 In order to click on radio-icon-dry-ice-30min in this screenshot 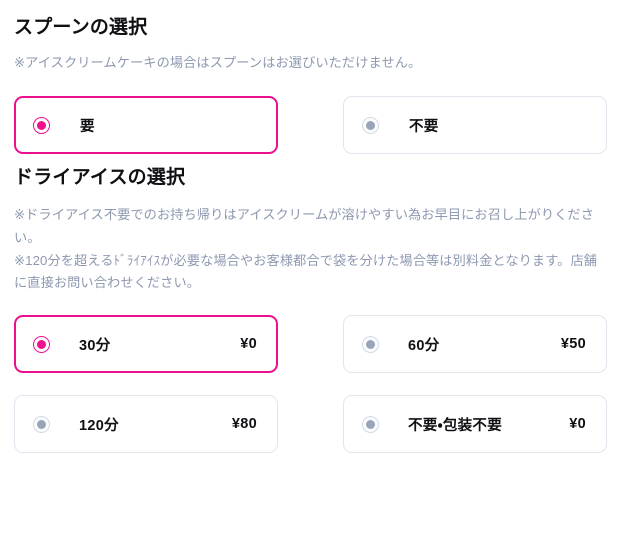, I will do `click(41, 344)`.